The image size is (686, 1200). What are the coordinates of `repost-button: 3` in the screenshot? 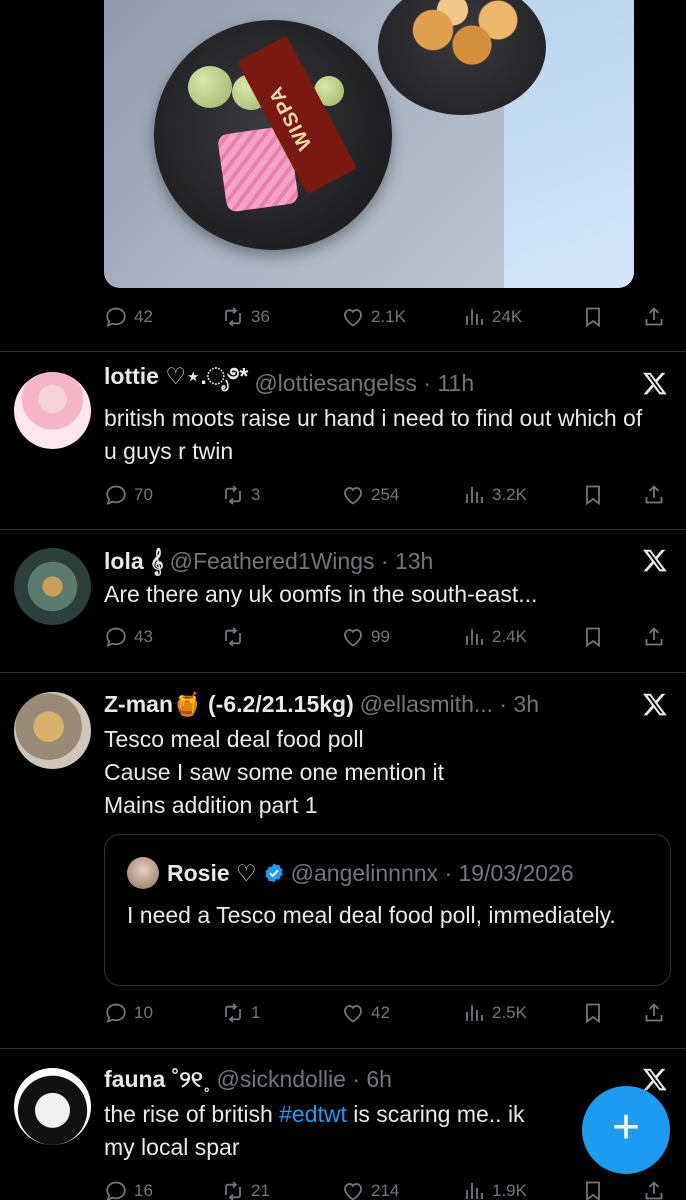 It's located at (240, 495).